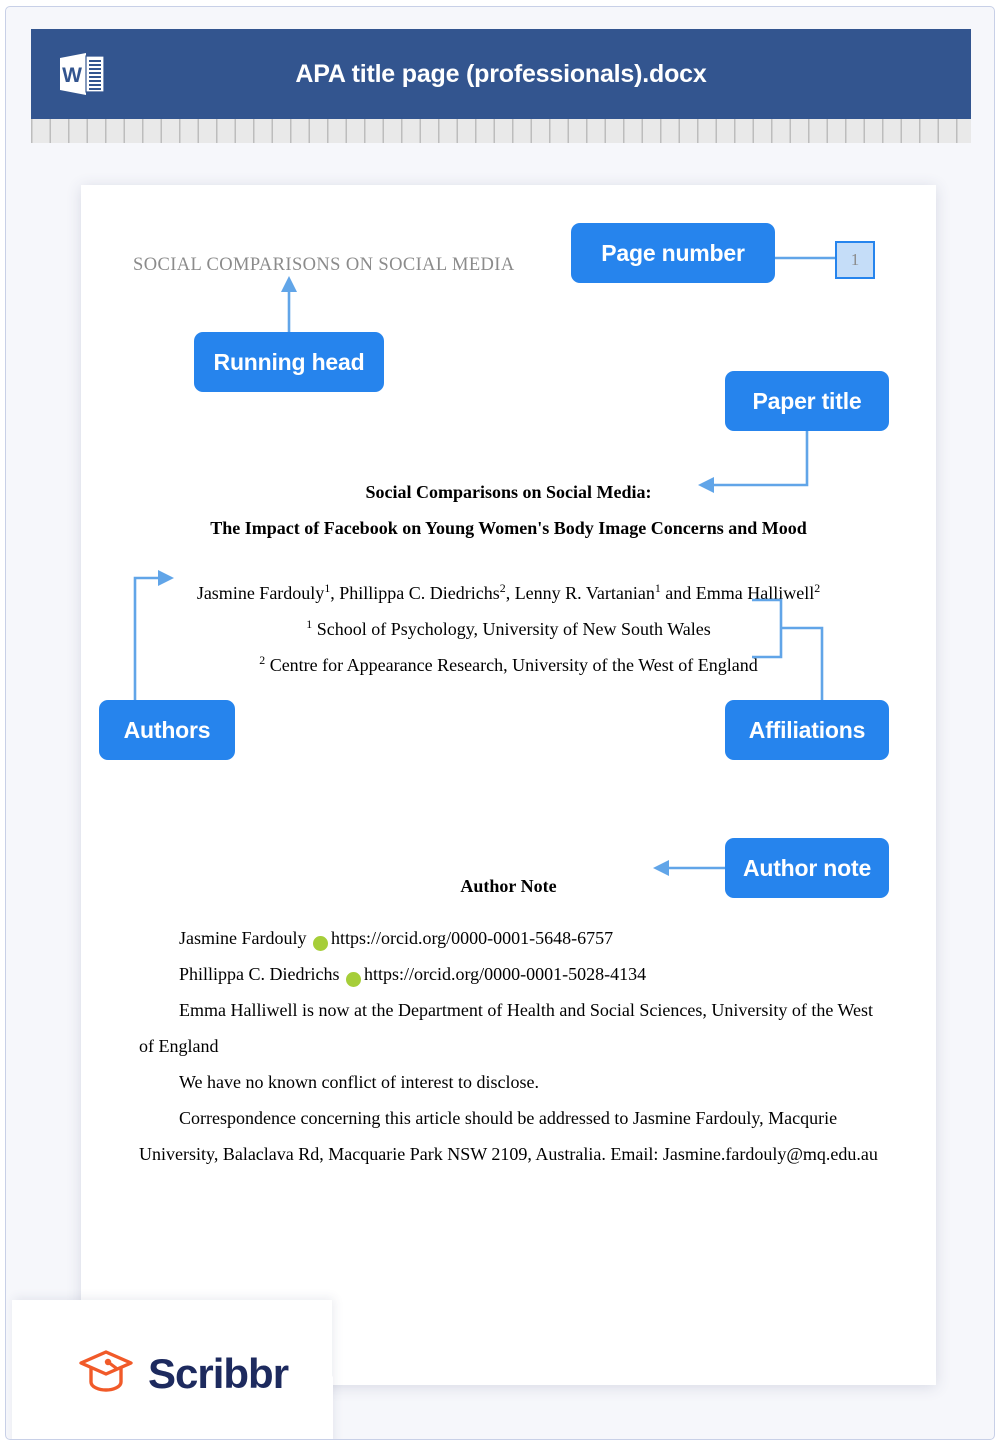 The image size is (1002, 1447). Describe the element at coordinates (505, 974) in the screenshot. I see `orcid-url: https://orcid.org/0000-0001-5028-4134` at that location.